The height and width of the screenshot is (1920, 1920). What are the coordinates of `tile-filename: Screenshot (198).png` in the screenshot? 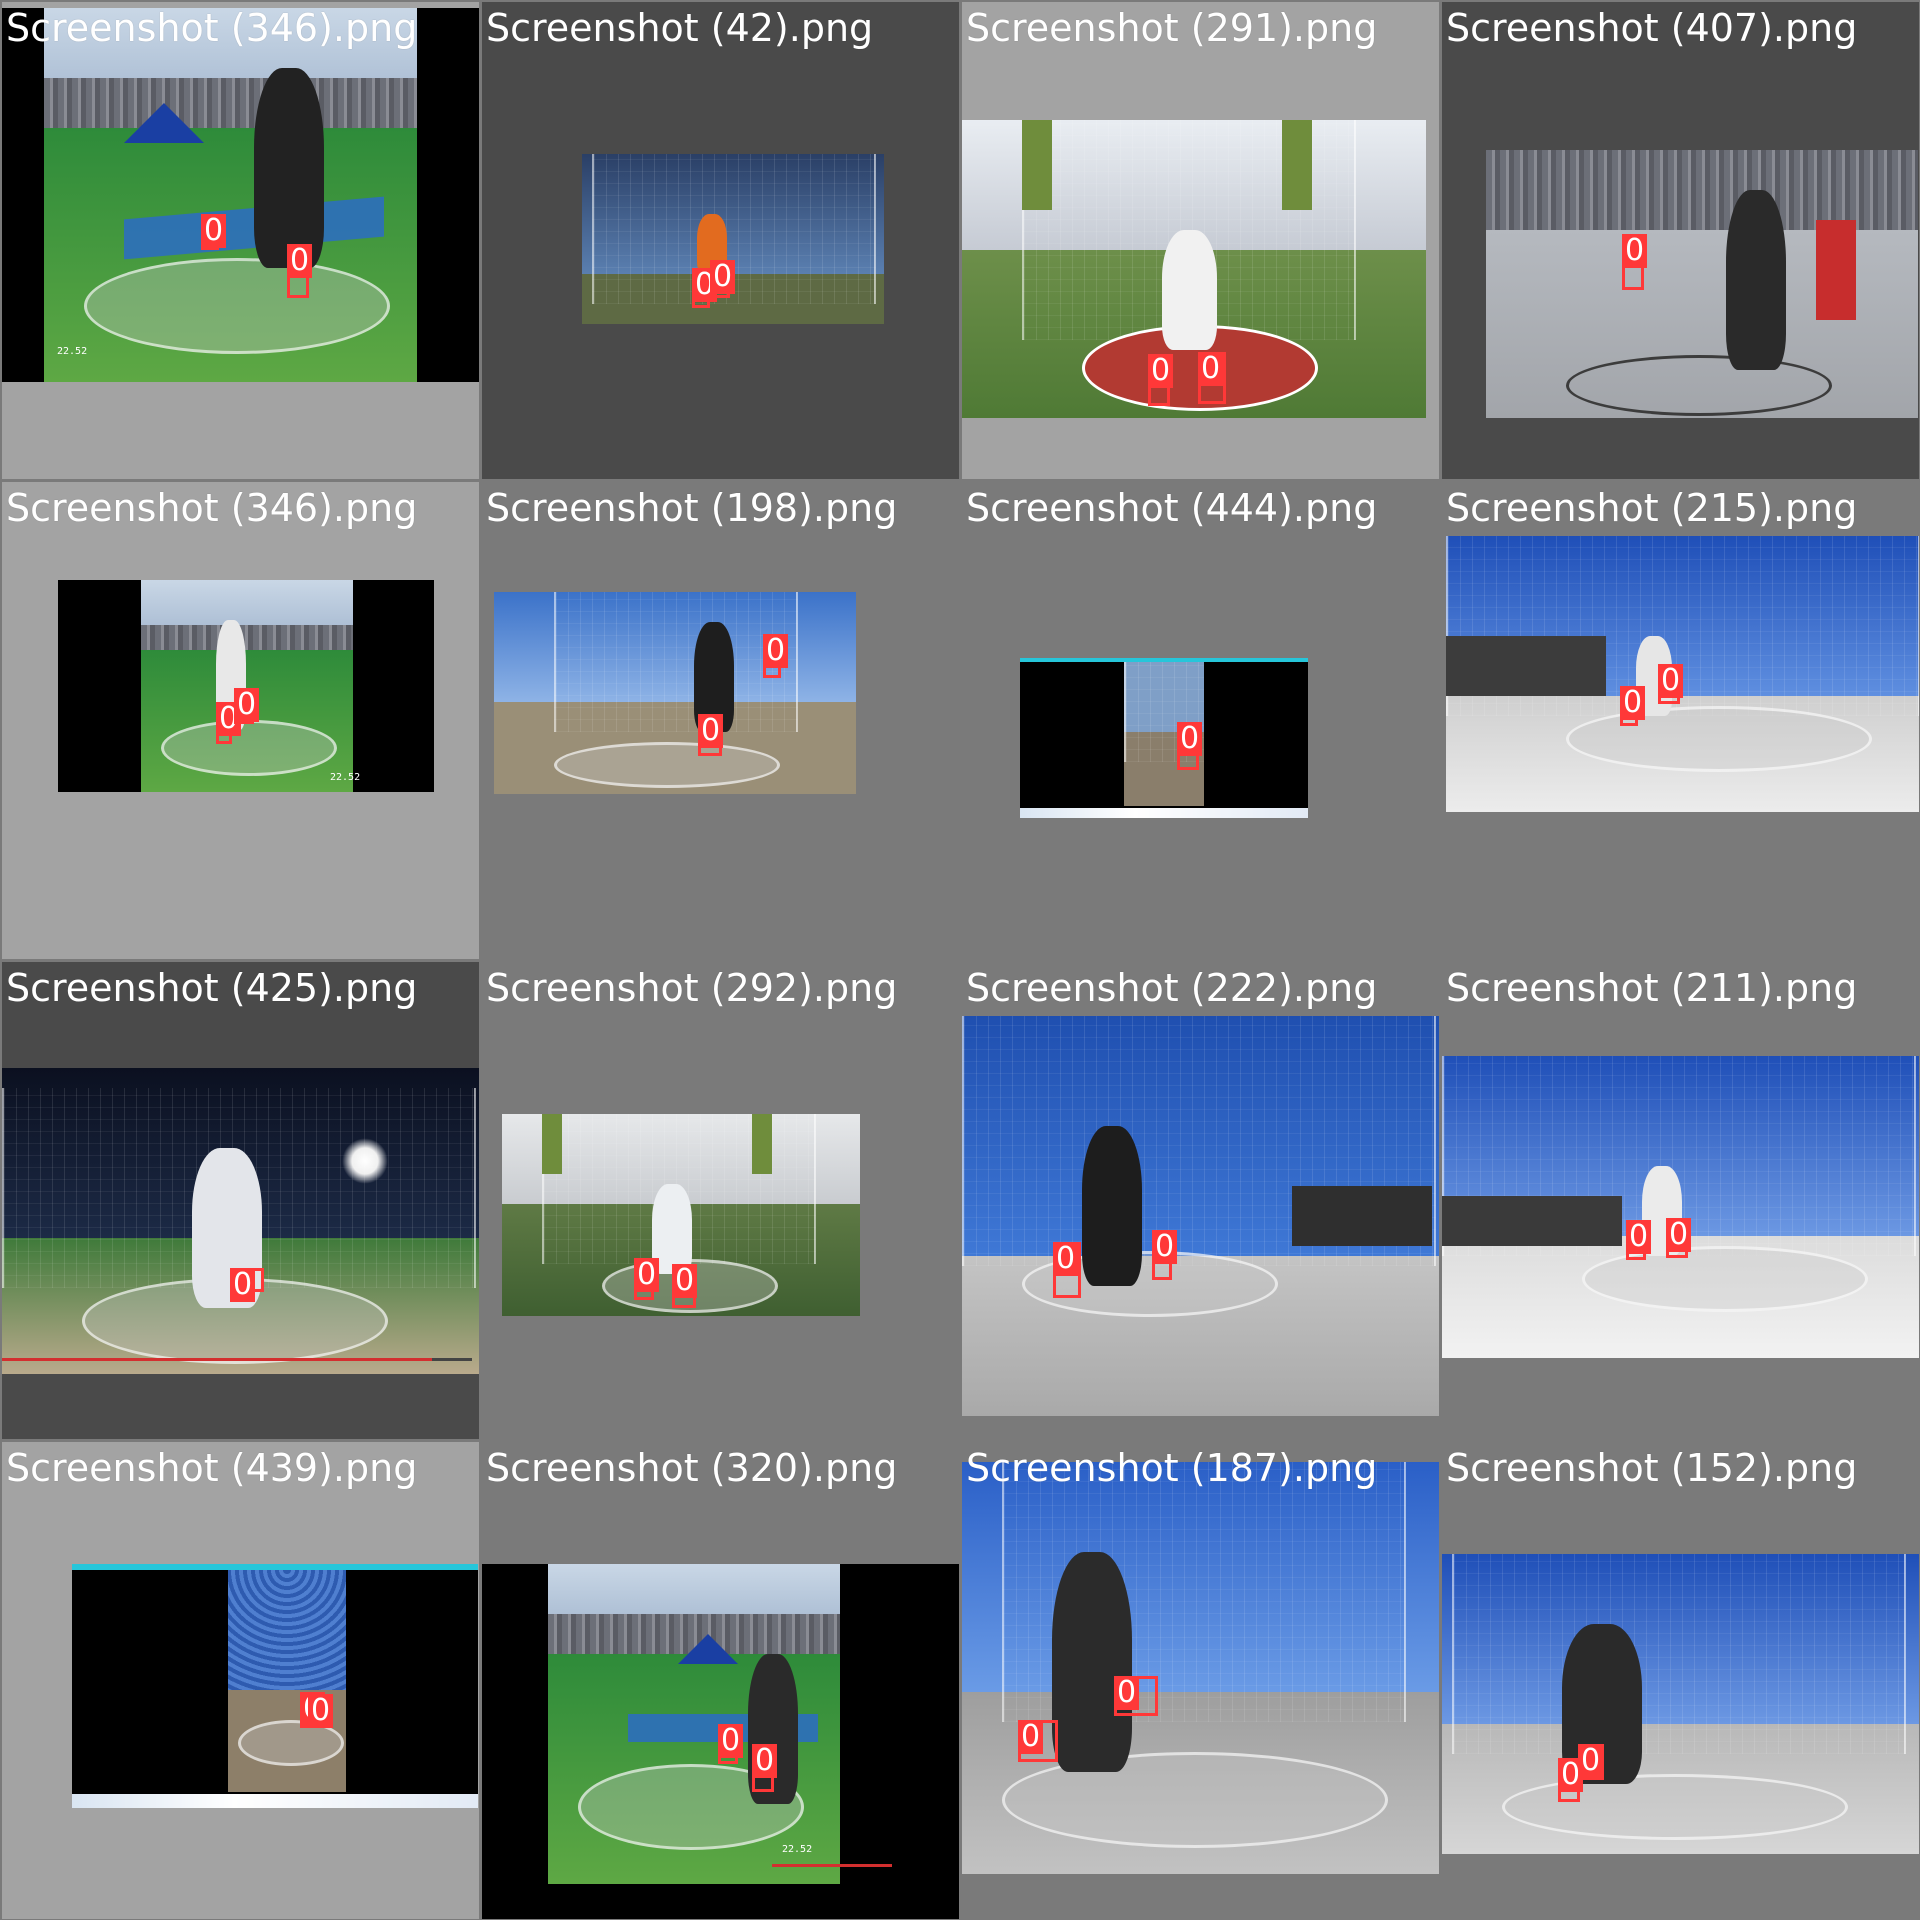 It's located at (692, 508).